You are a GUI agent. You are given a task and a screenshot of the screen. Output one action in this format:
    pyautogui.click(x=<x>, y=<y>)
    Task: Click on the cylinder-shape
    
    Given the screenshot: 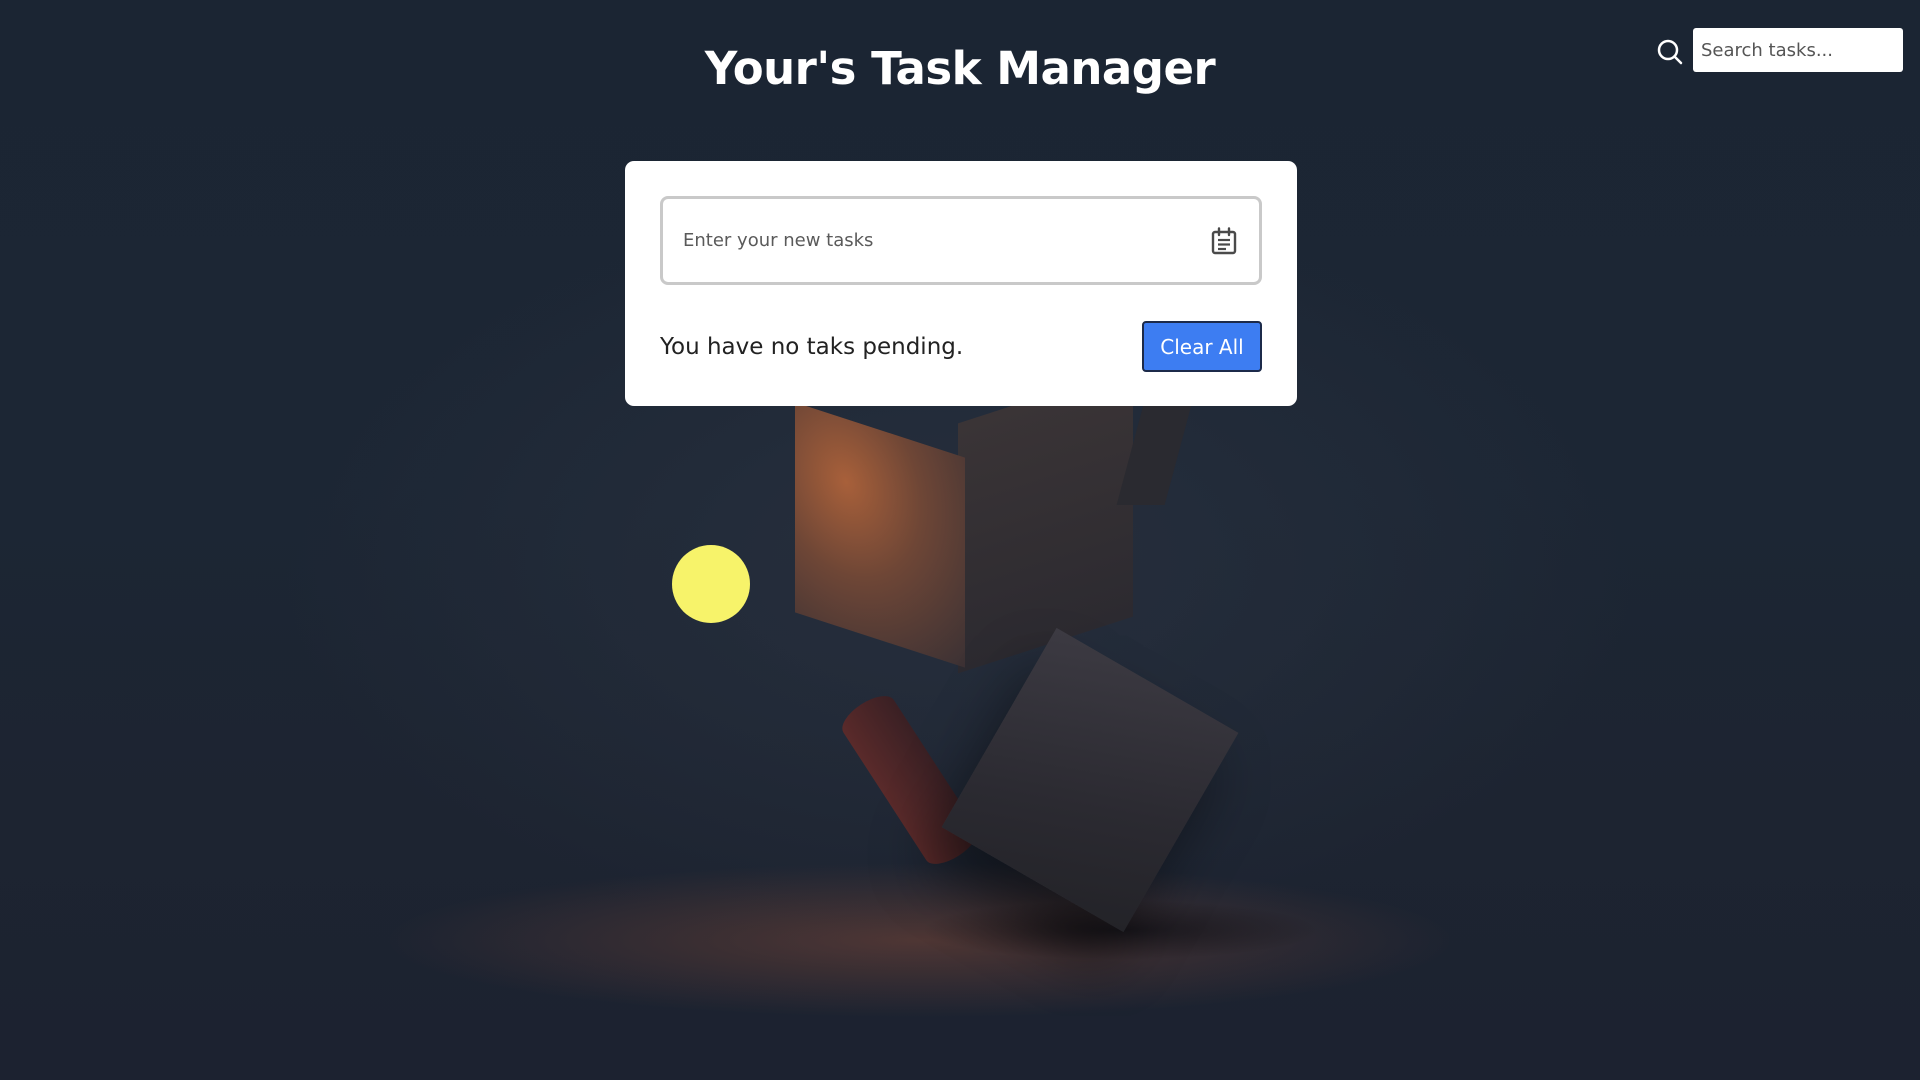 What is the action you would take?
    pyautogui.click(x=910, y=780)
    